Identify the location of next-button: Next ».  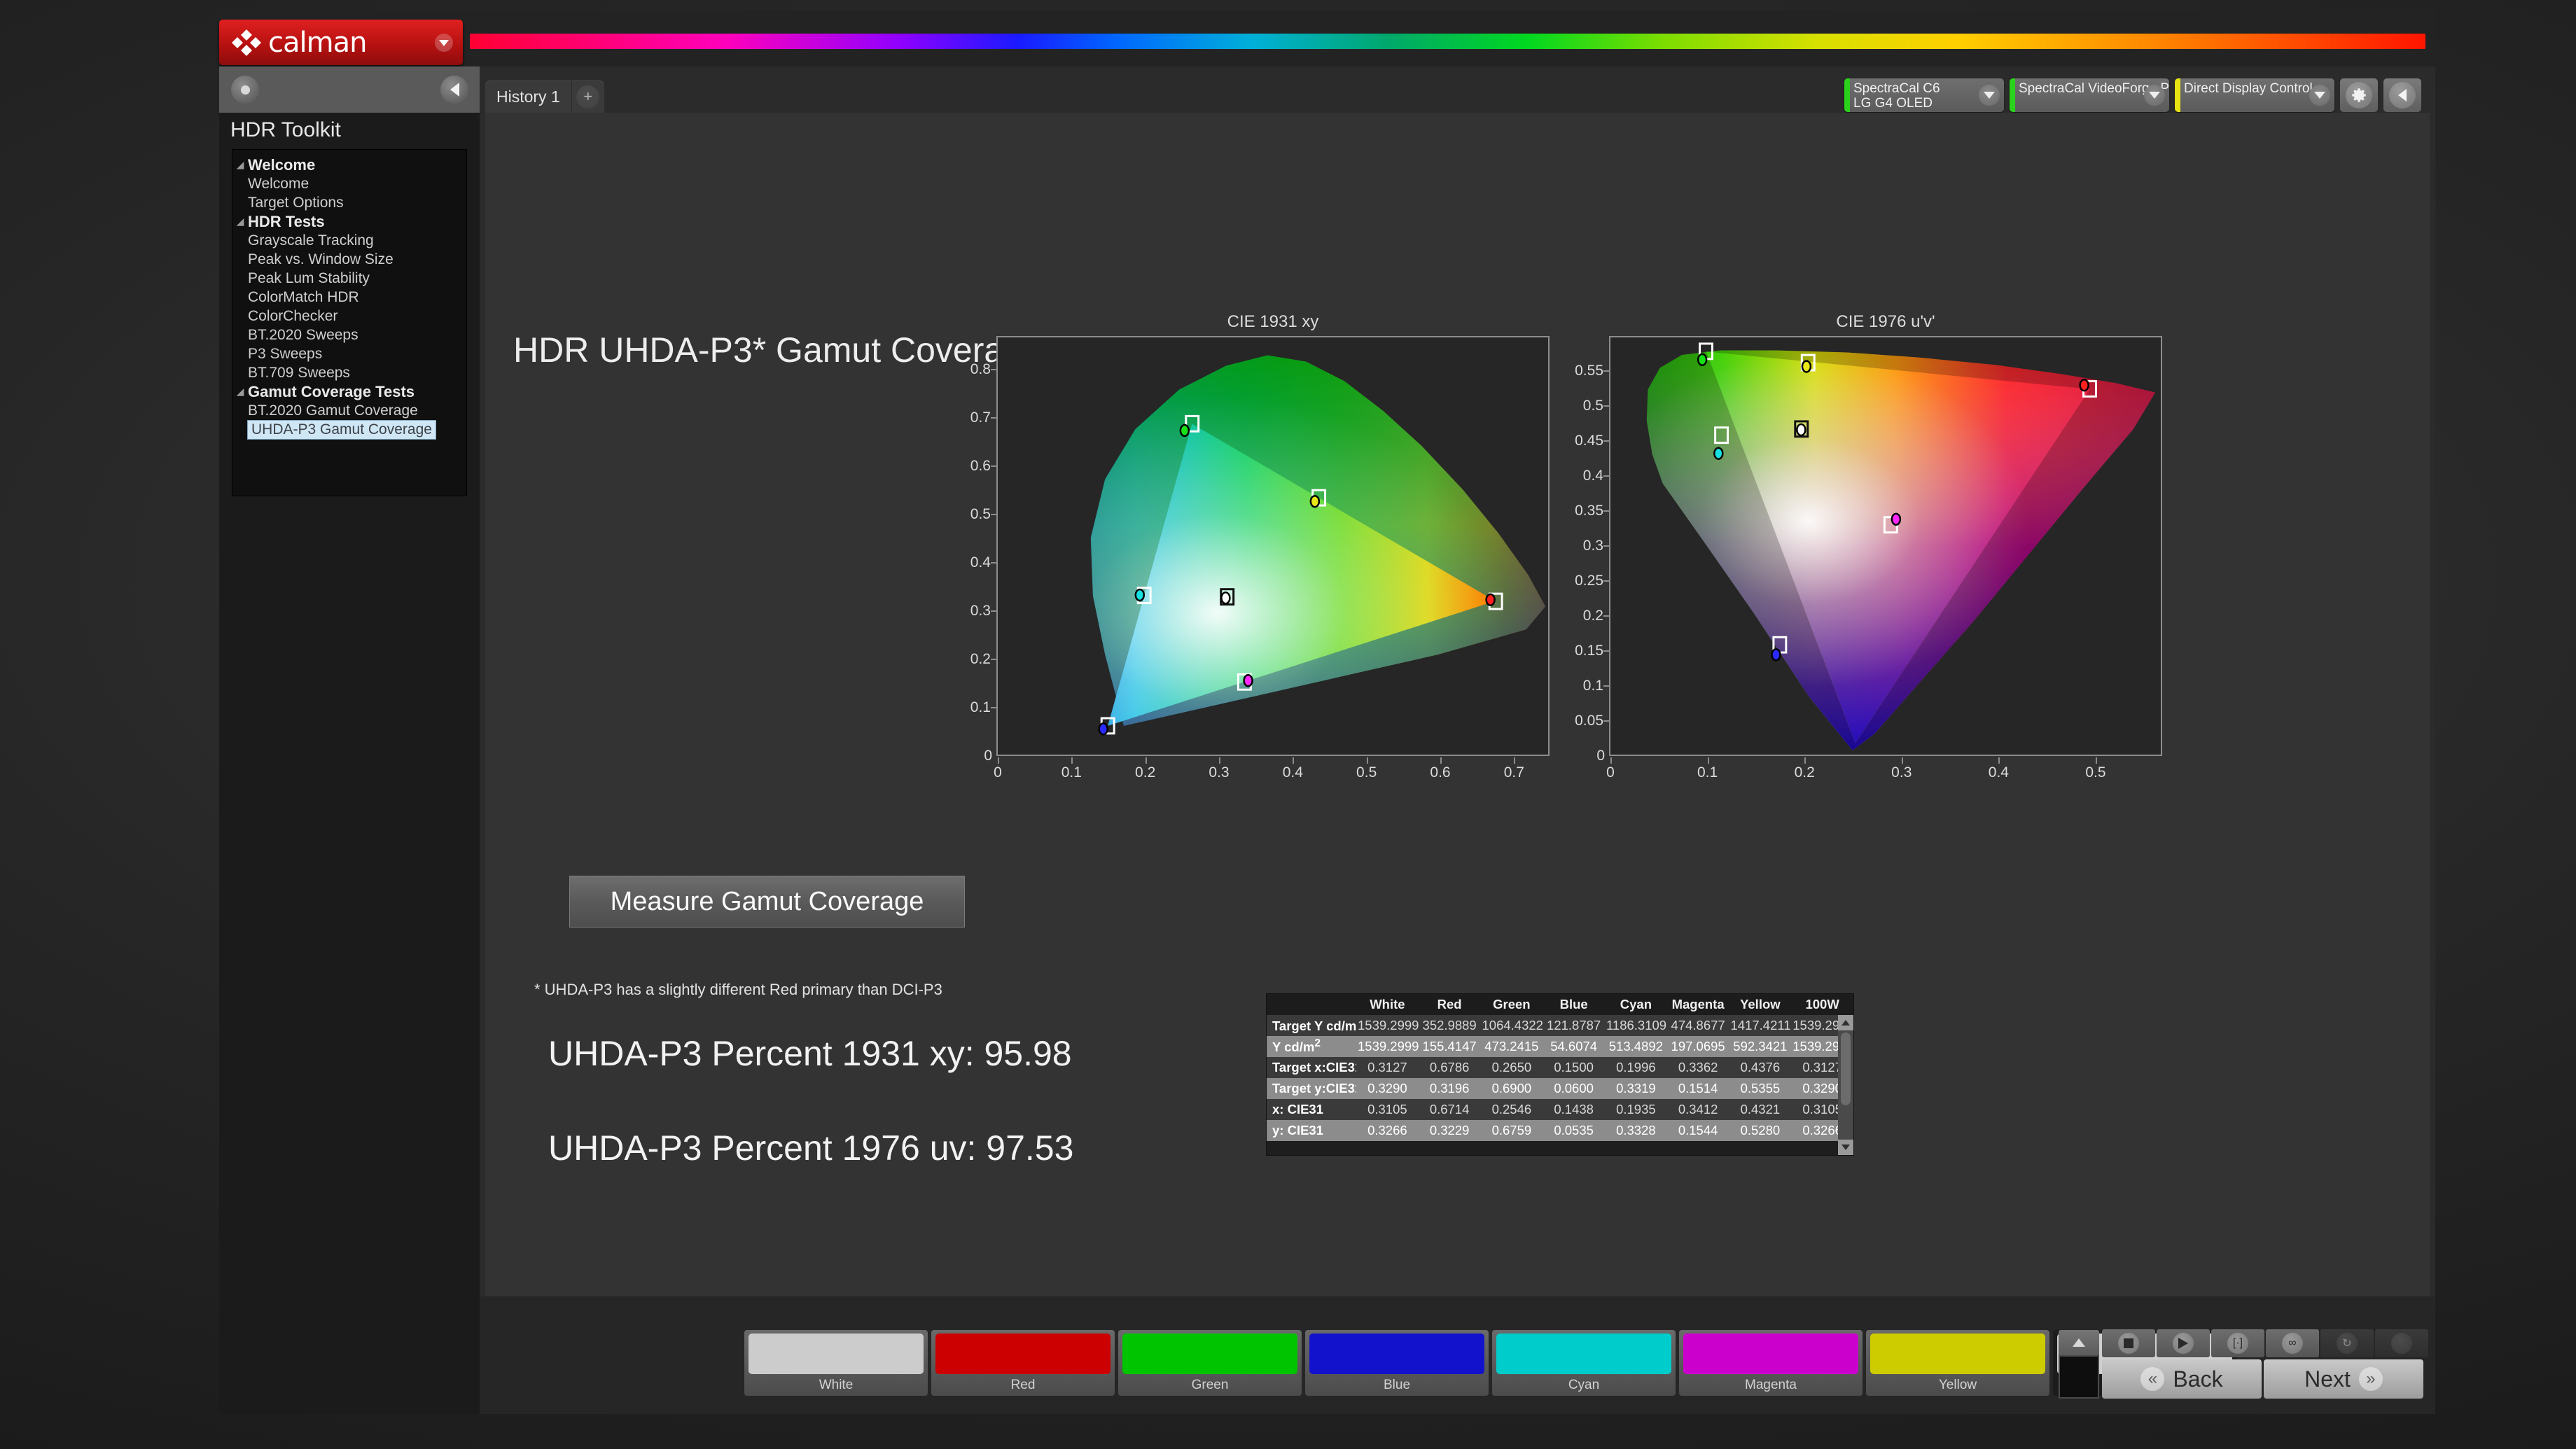
(2343, 1379).